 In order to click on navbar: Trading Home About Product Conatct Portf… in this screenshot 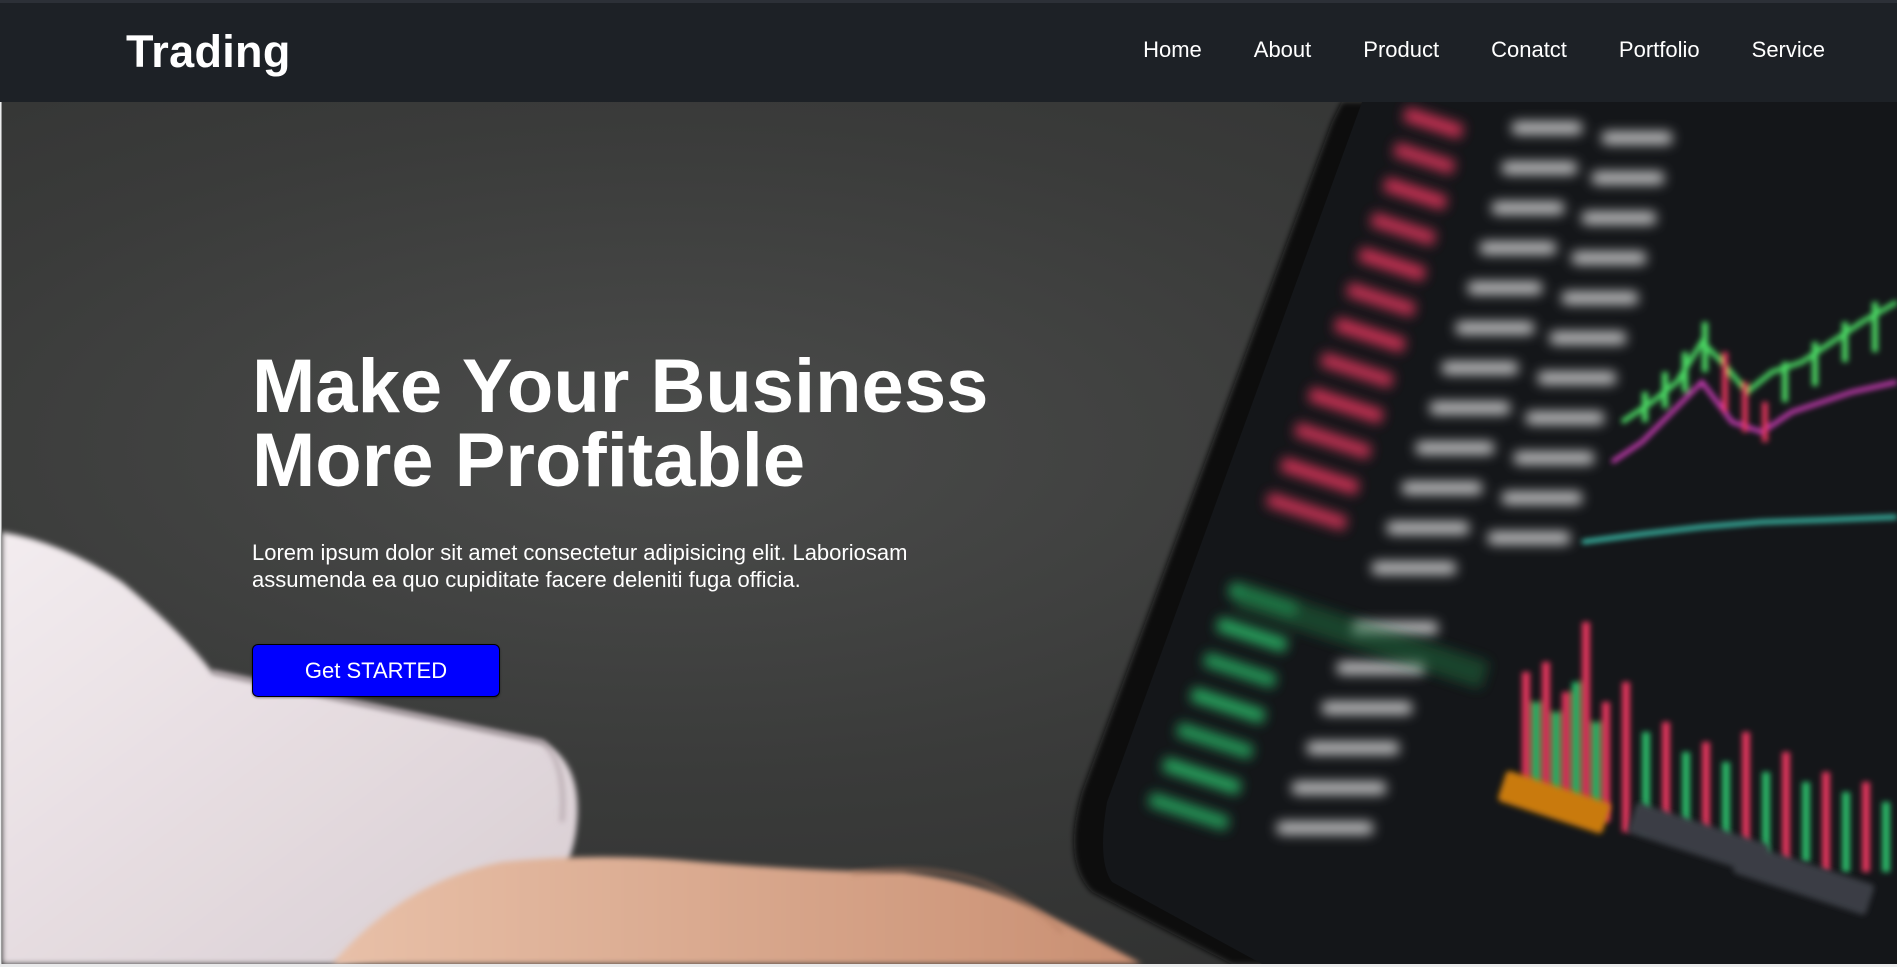, I will do `click(948, 51)`.